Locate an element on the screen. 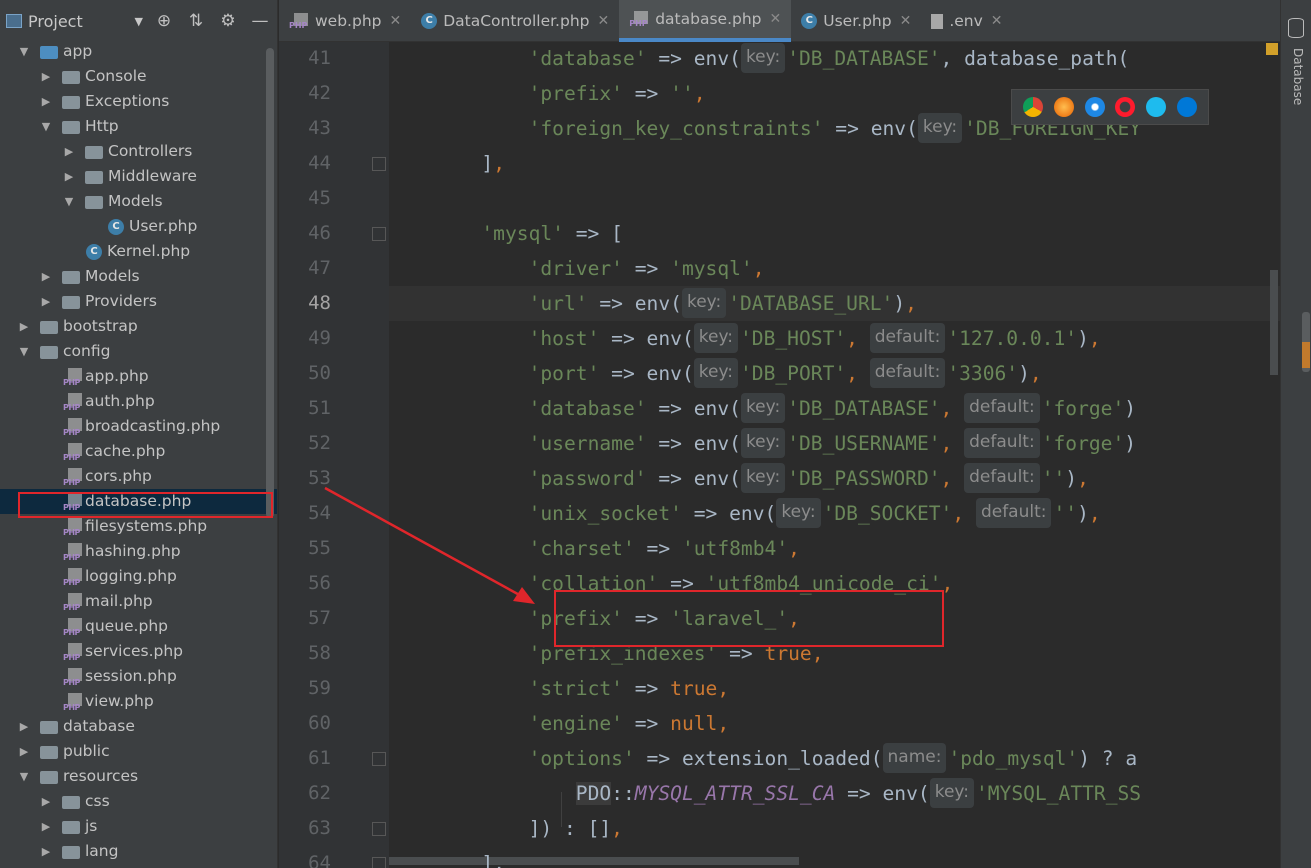 The width and height of the screenshot is (1311, 868). database-tool-button: Database is located at coordinates (1296, 76).